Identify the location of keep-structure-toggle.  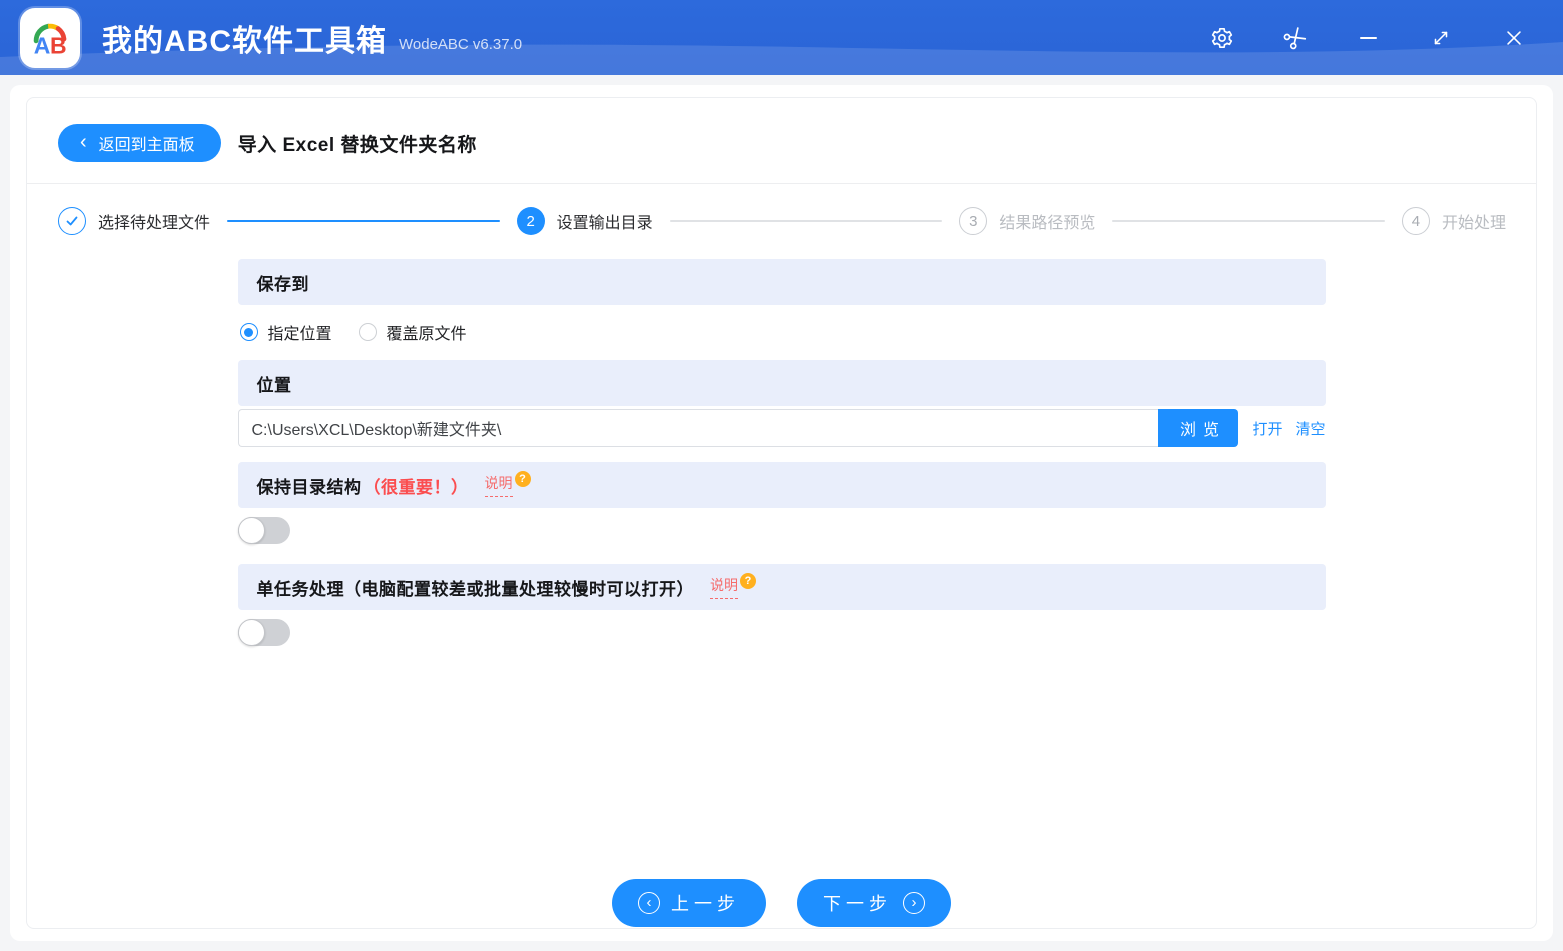
(263, 530).